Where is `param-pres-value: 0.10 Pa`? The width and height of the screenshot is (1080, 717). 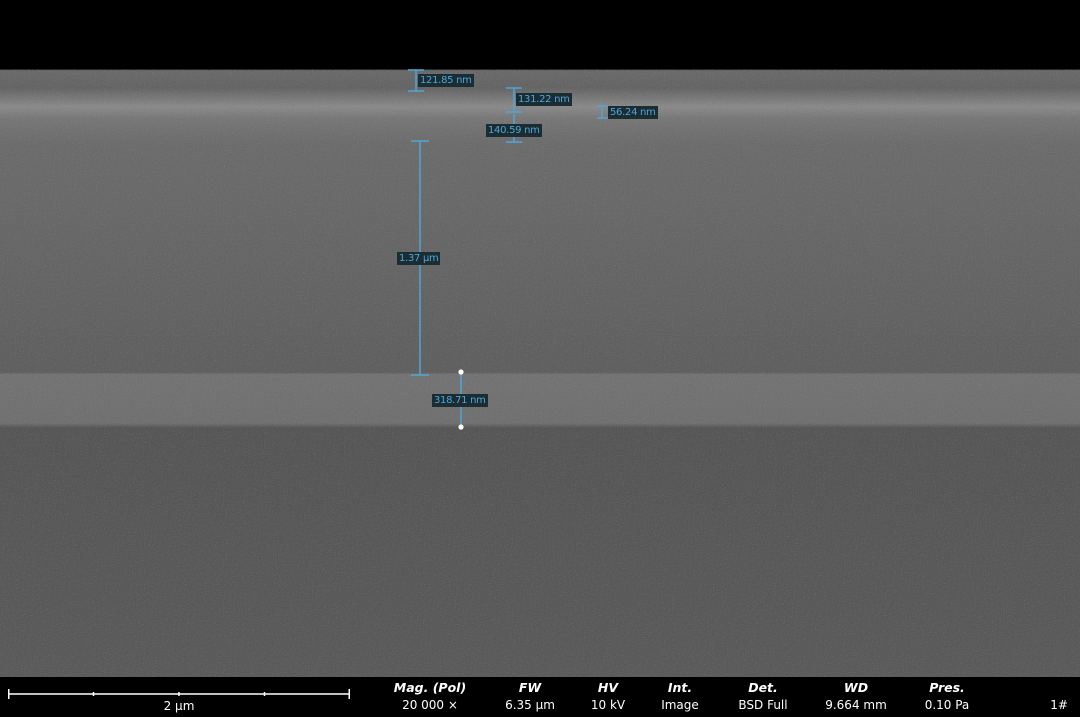
param-pres-value: 0.10 Pa is located at coordinates (947, 705).